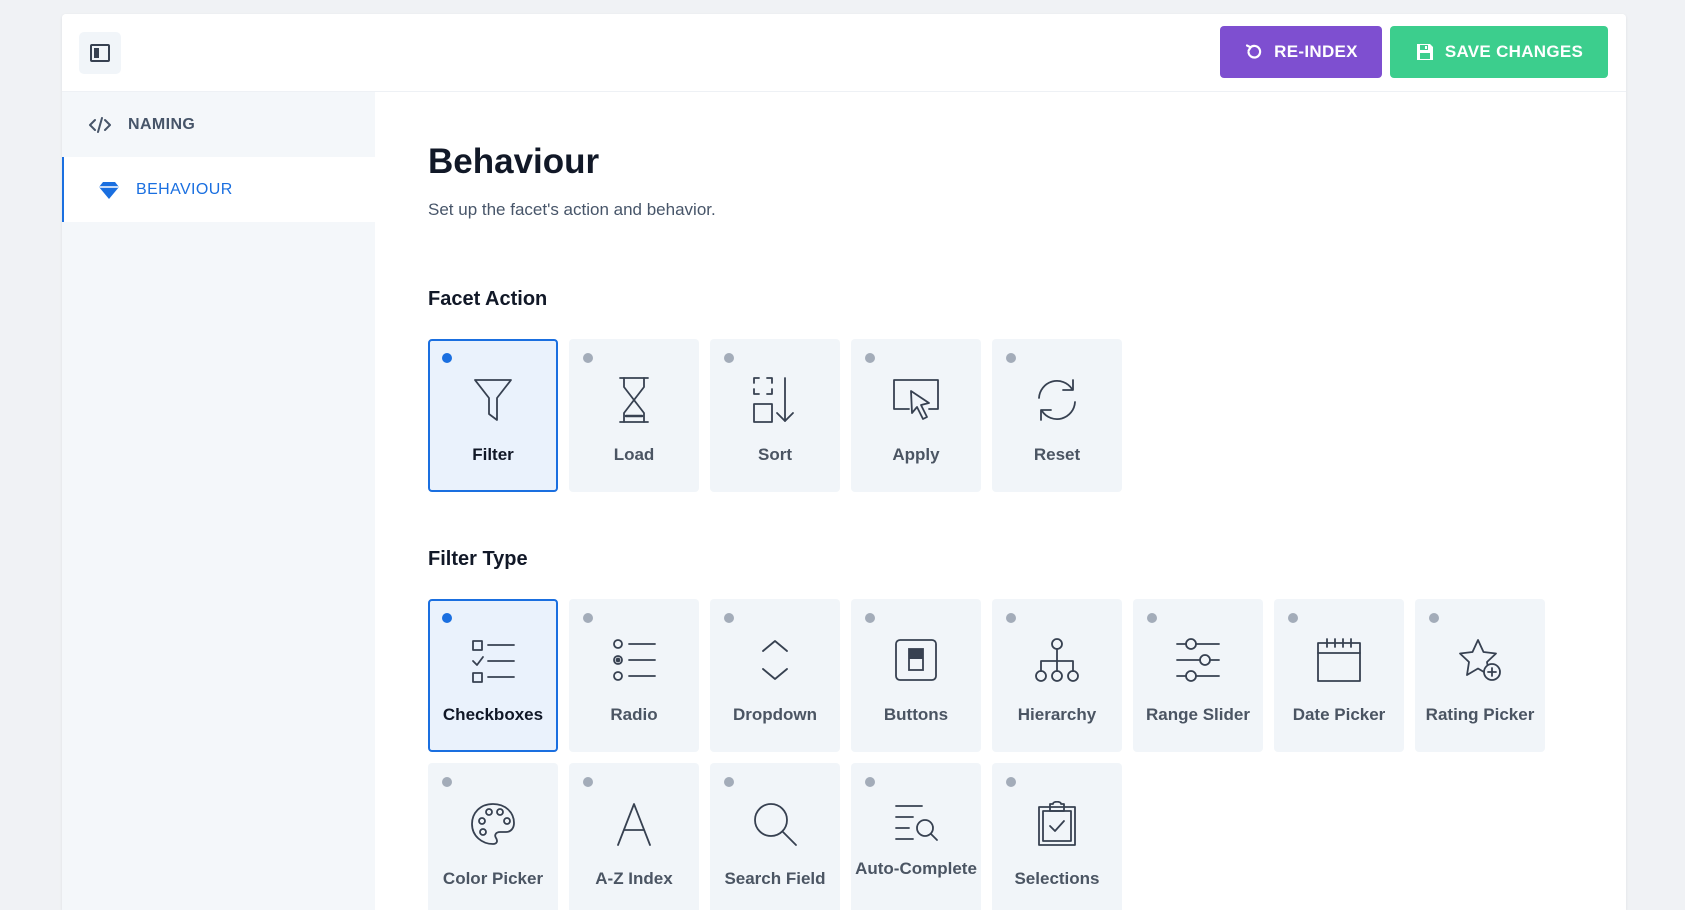  What do you see at coordinates (109, 190) in the screenshot?
I see `diamond-icon` at bounding box center [109, 190].